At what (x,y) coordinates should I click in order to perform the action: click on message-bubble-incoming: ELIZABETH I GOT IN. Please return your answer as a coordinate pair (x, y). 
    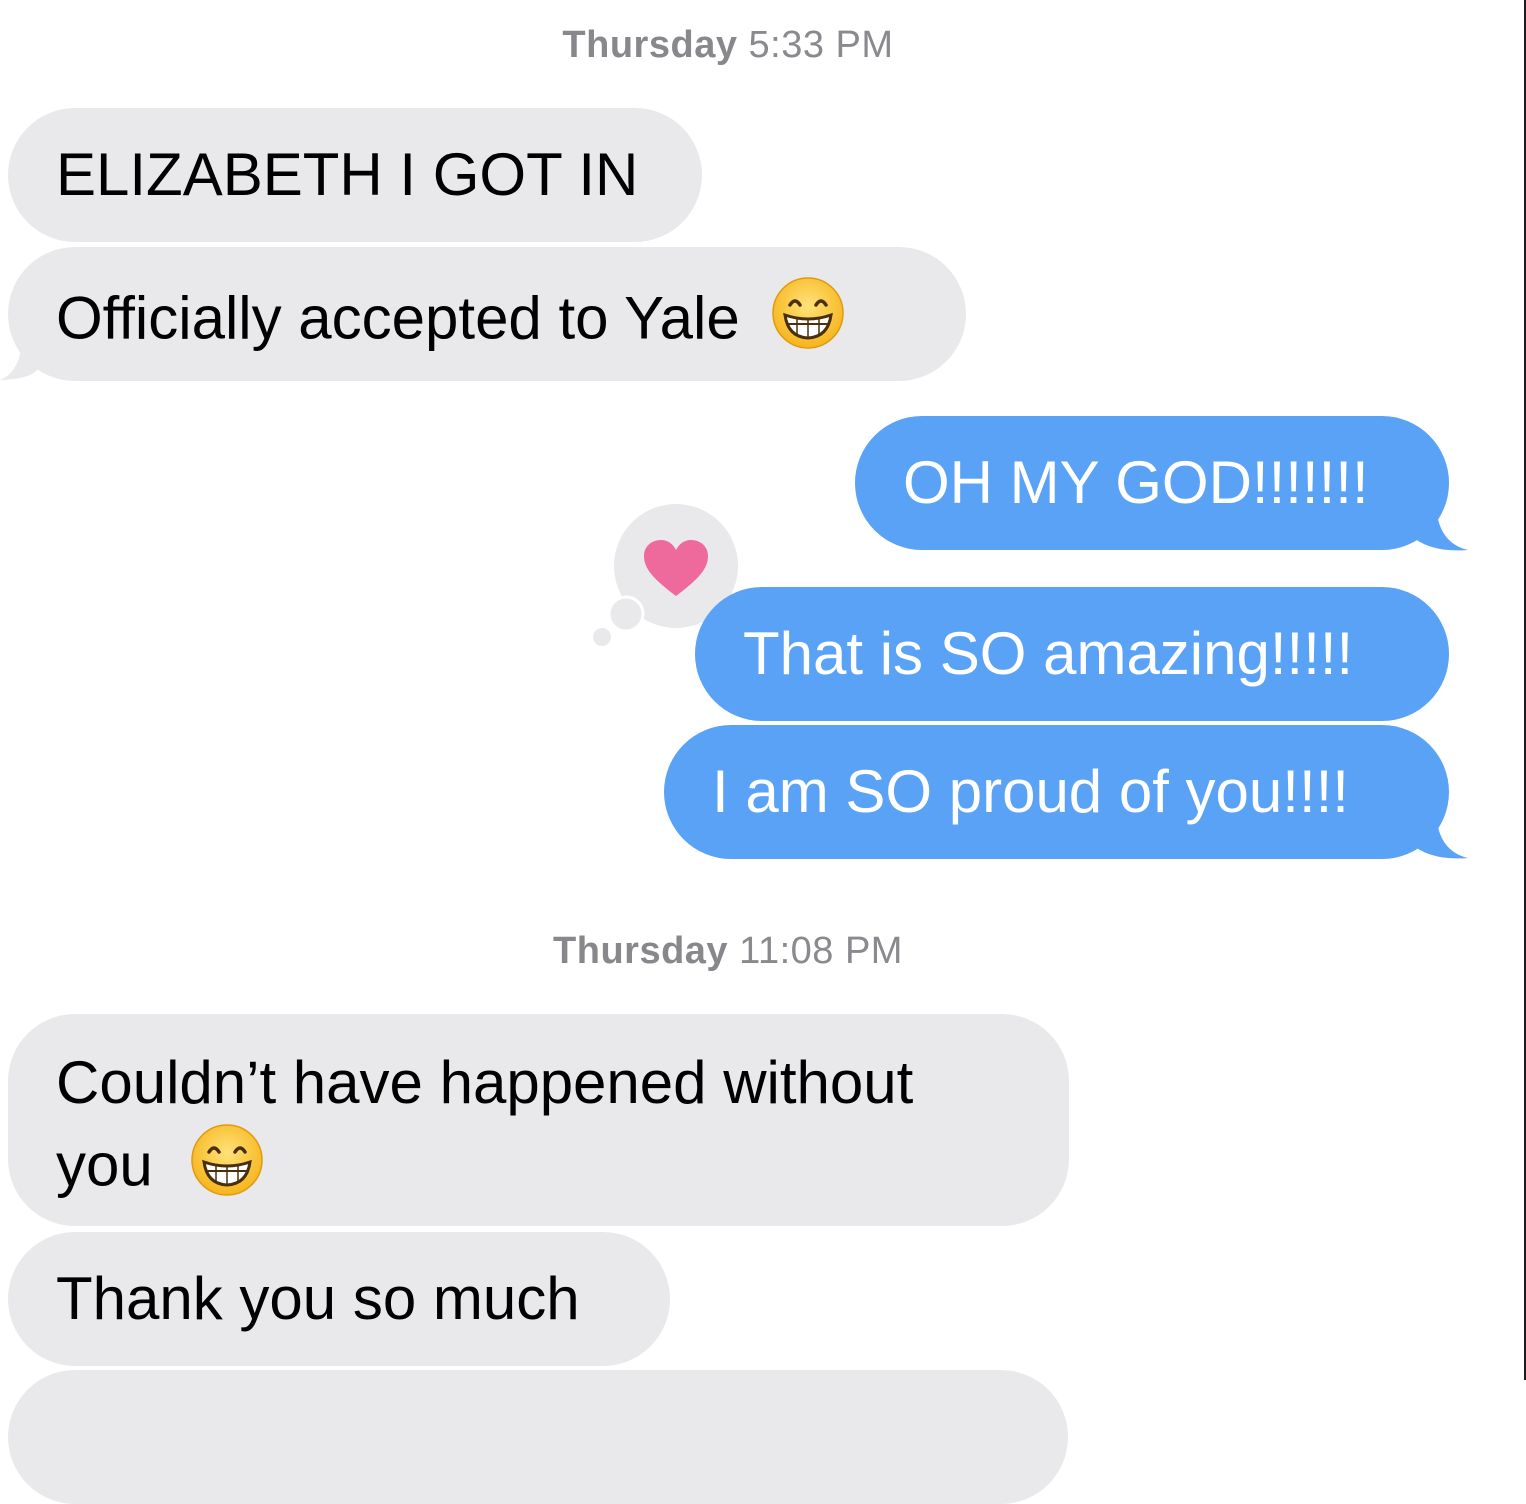
    Looking at the image, I should click on (355, 175).